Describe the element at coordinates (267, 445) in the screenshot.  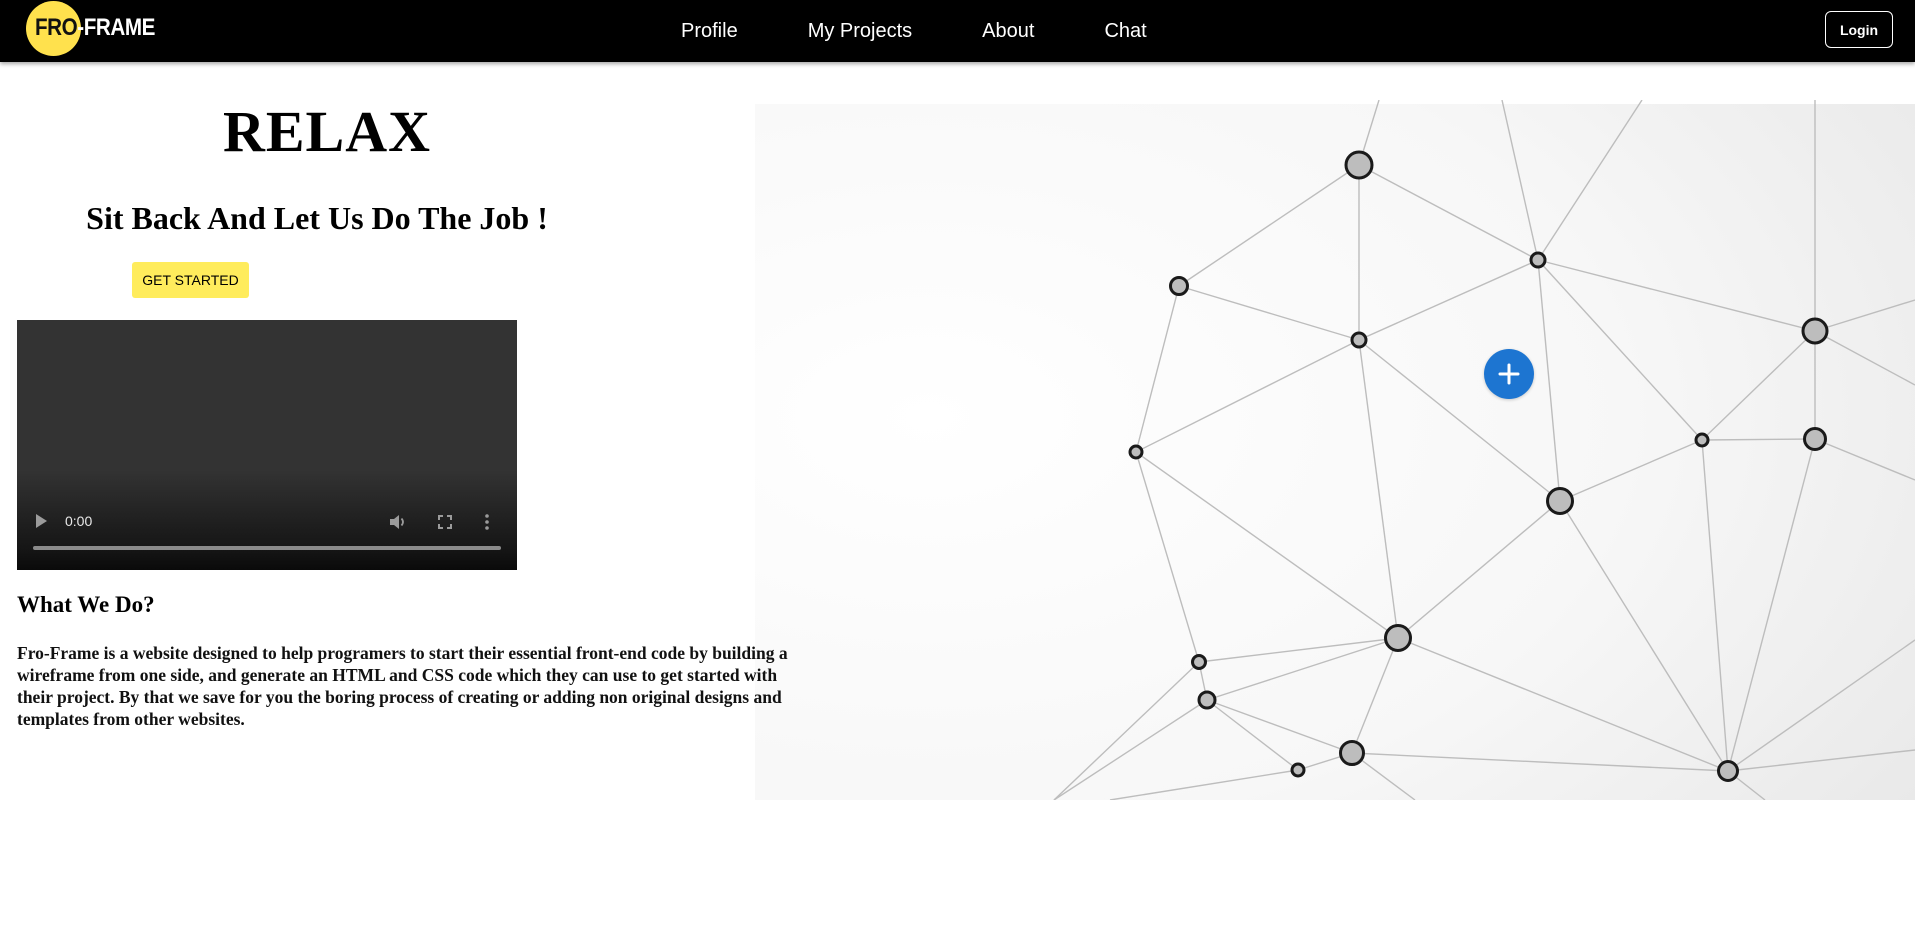
I see `video-player: 0:00` at that location.